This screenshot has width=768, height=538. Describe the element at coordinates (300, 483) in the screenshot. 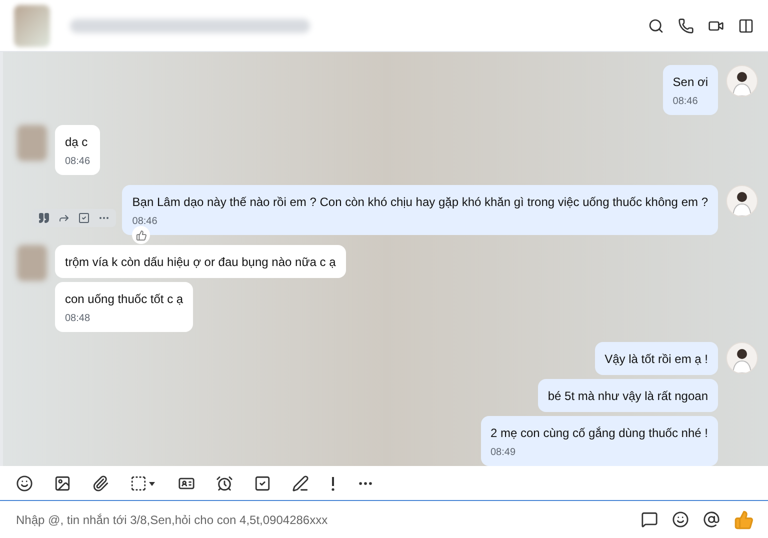

I see `text-format-icon` at that location.